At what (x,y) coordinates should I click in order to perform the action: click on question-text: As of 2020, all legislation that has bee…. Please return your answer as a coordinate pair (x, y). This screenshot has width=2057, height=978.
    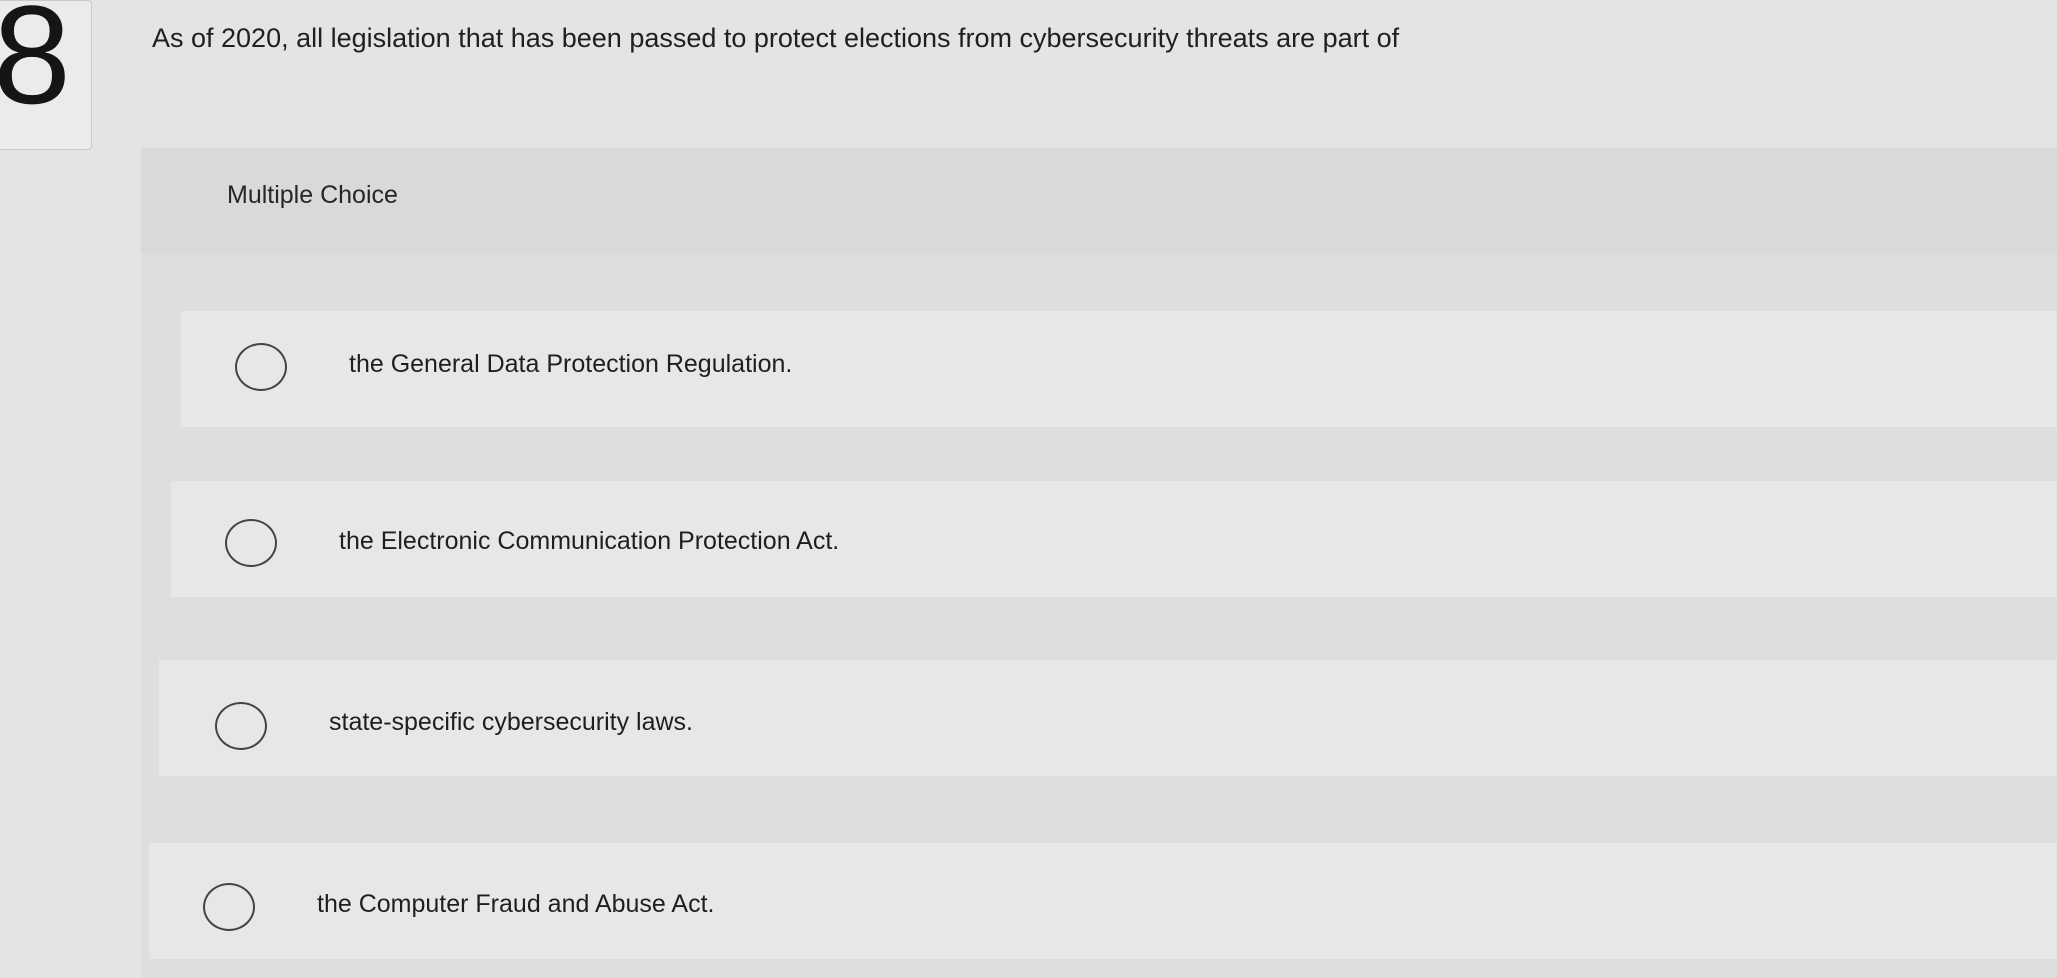
    Looking at the image, I should click on (776, 38).